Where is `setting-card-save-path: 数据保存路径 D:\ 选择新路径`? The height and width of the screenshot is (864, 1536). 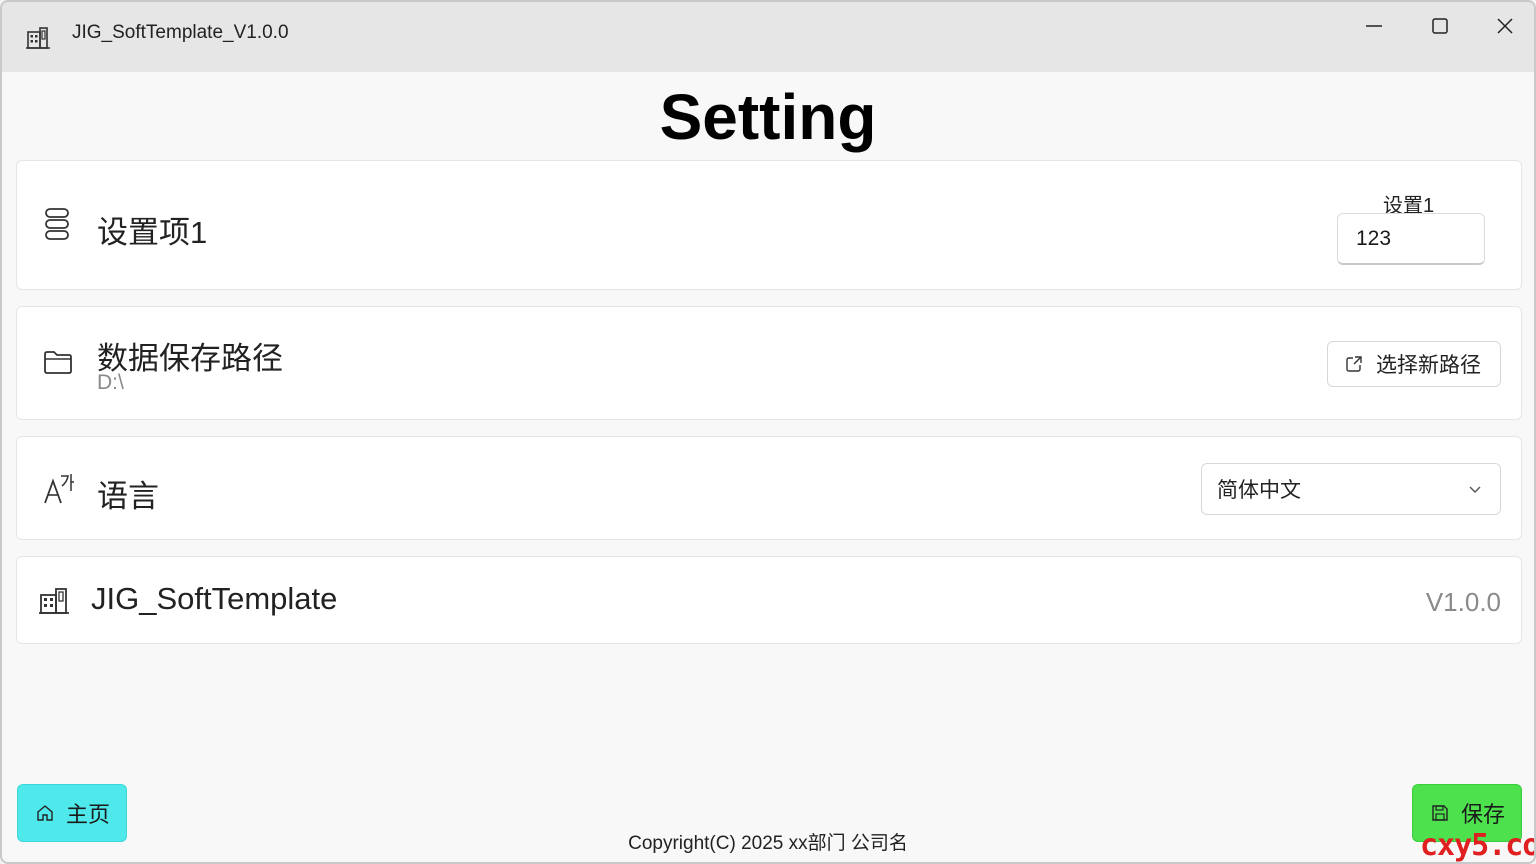
setting-card-save-path: 数据保存路径 D:\ 选择新路径 is located at coordinates (769, 363).